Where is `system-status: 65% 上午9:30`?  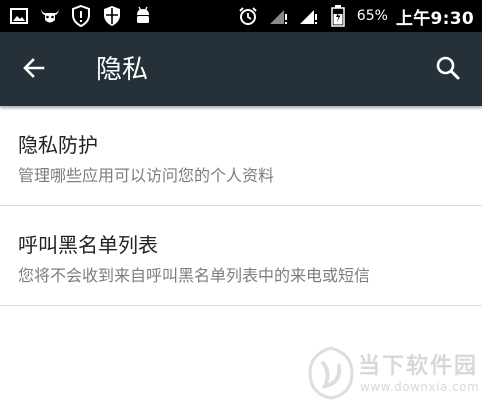
system-status: 65% 上午9:30 is located at coordinates (355, 16).